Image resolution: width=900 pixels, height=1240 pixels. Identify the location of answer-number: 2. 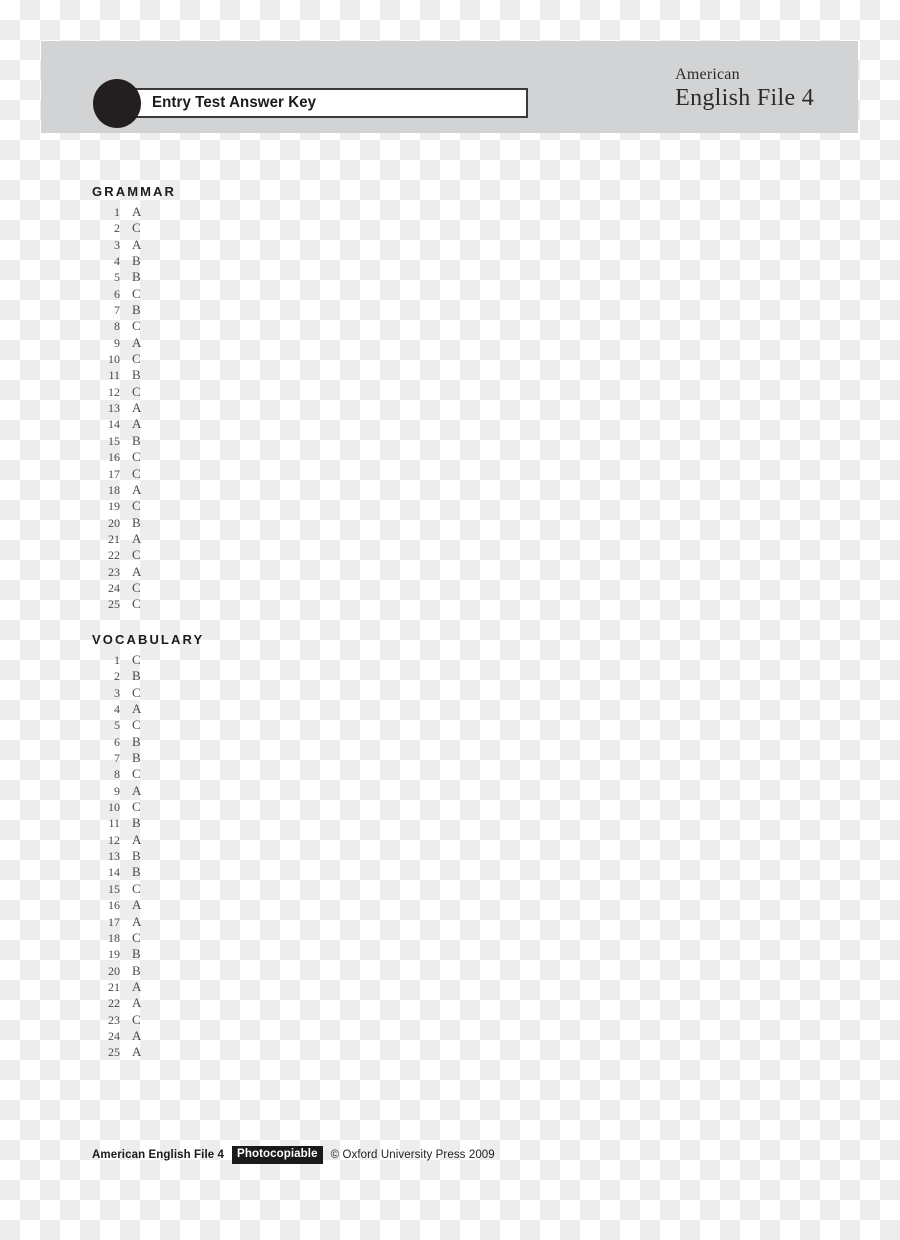
(117, 676).